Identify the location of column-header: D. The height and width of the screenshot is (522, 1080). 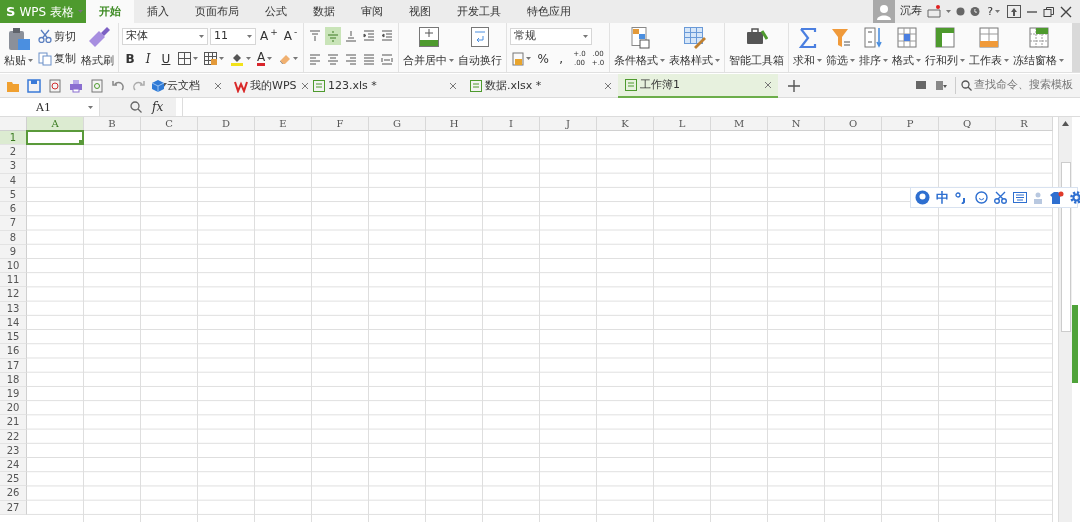
(226, 124).